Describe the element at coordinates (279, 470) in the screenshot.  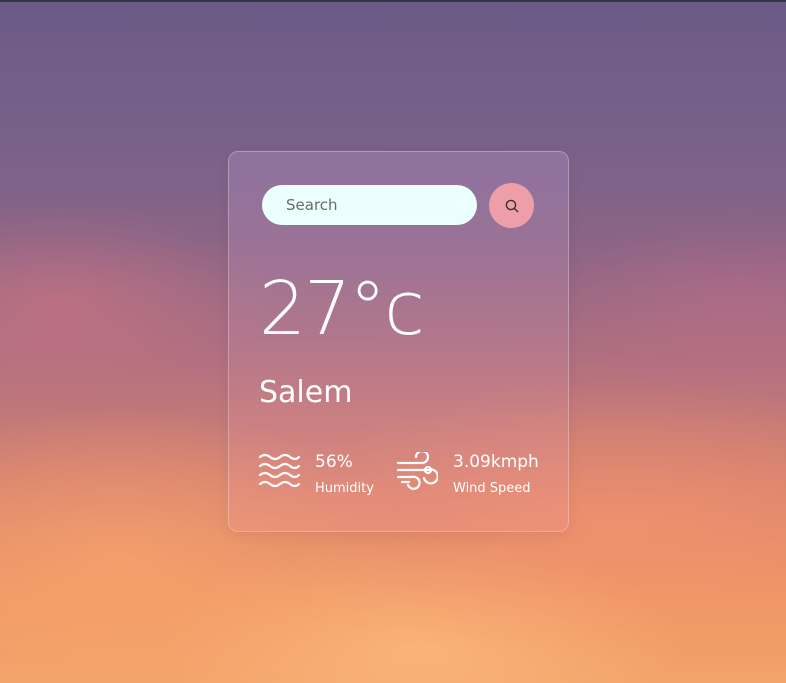
I see `water-waves-icon` at that location.